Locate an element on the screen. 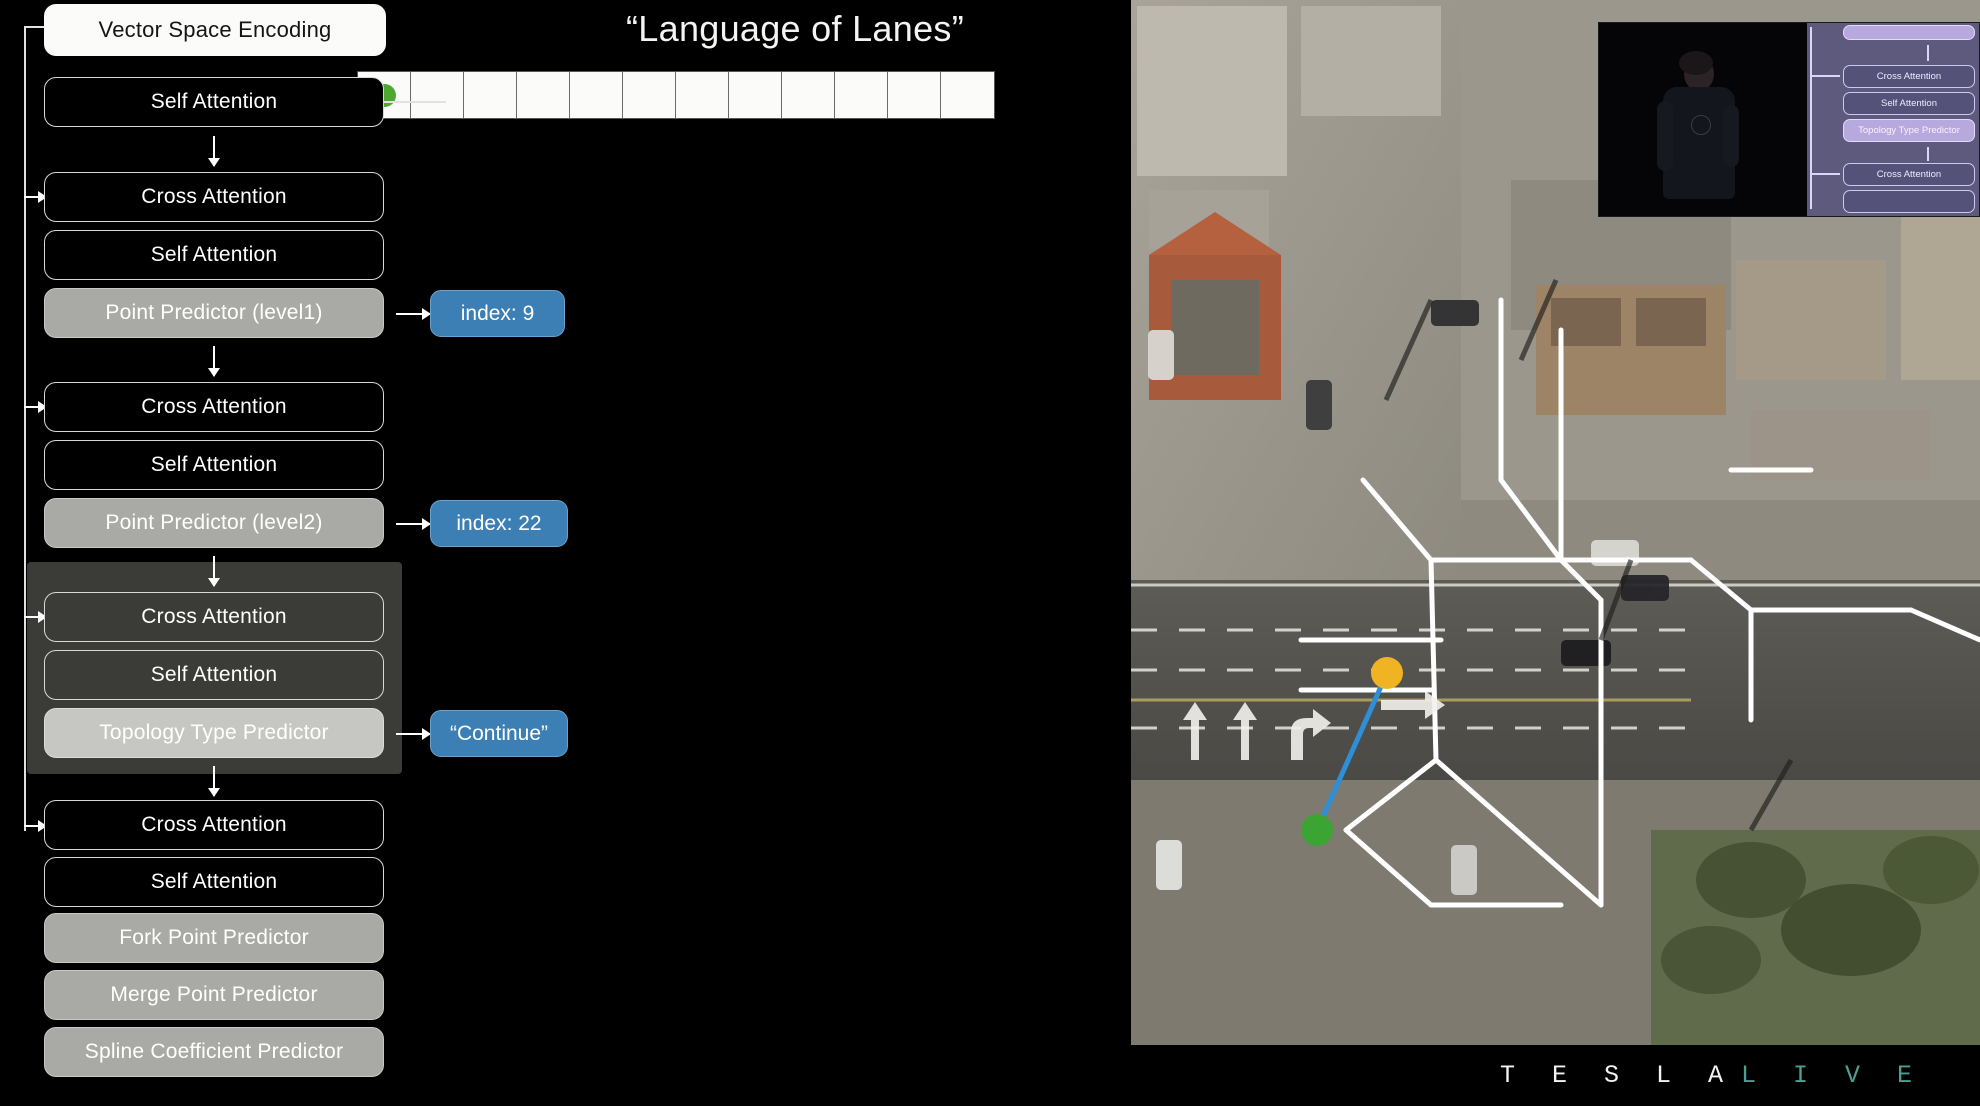 The width and height of the screenshot is (1980, 1106). block-self-attention-4: Self Attention is located at coordinates (214, 882).